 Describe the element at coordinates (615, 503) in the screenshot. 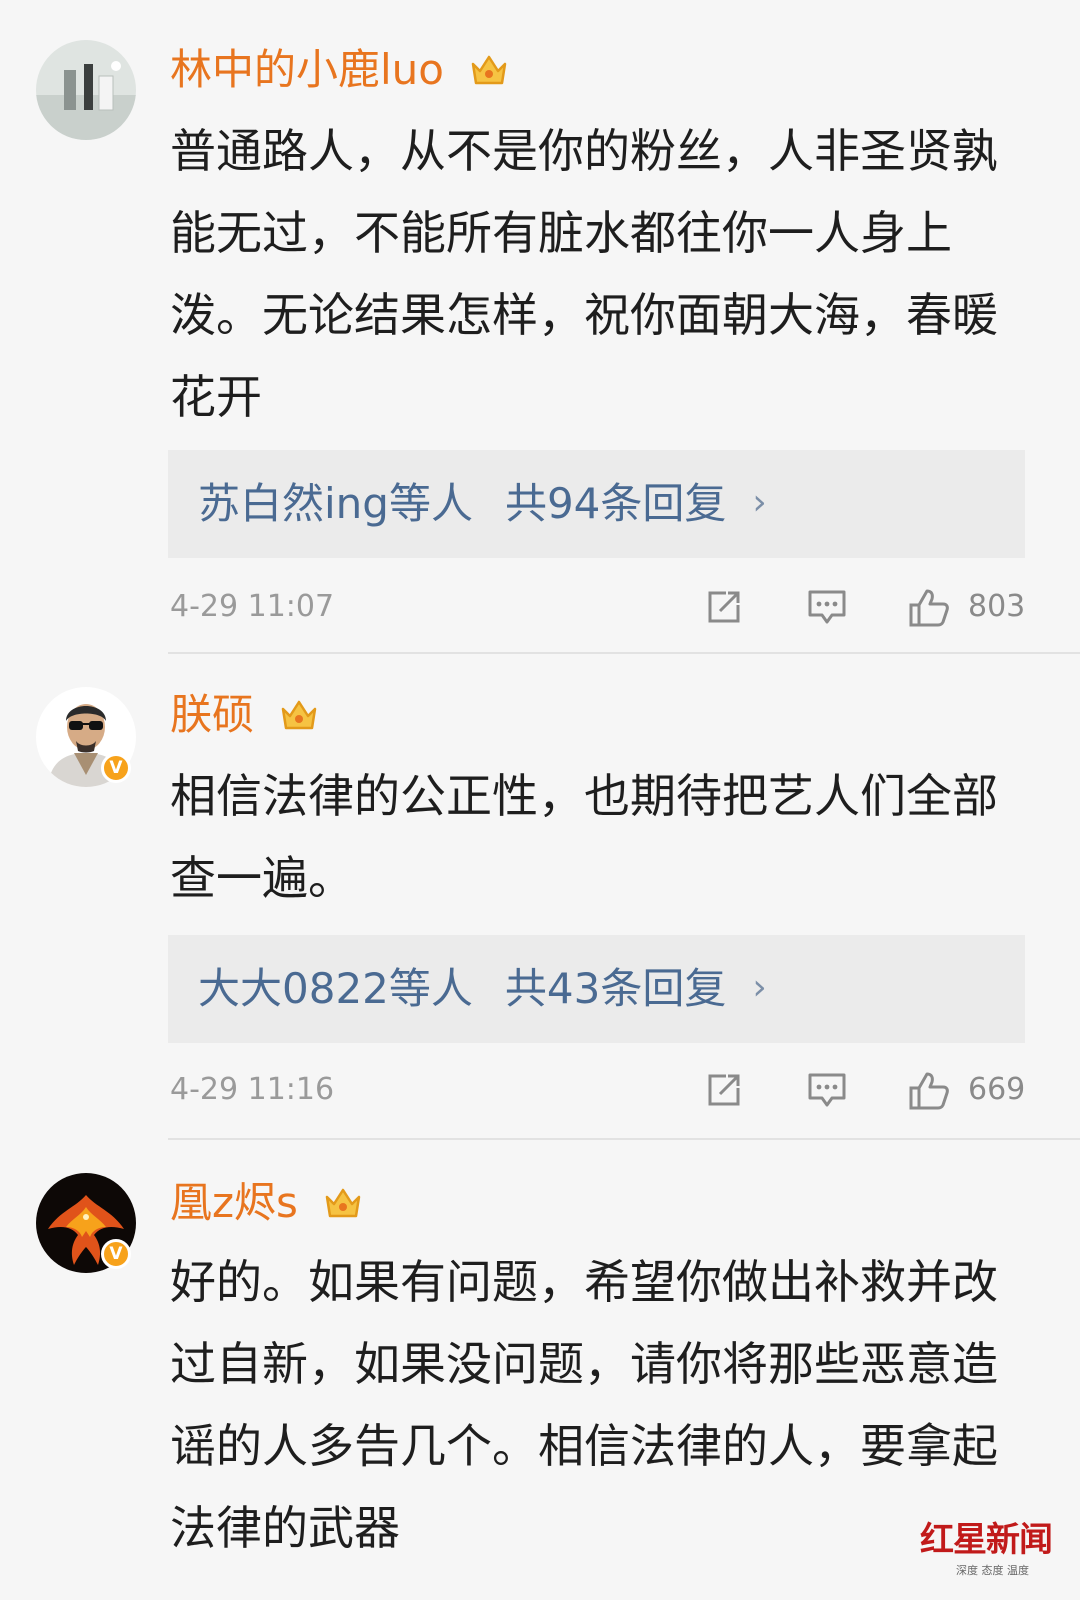

I see `reply-count: 共94条回复` at that location.